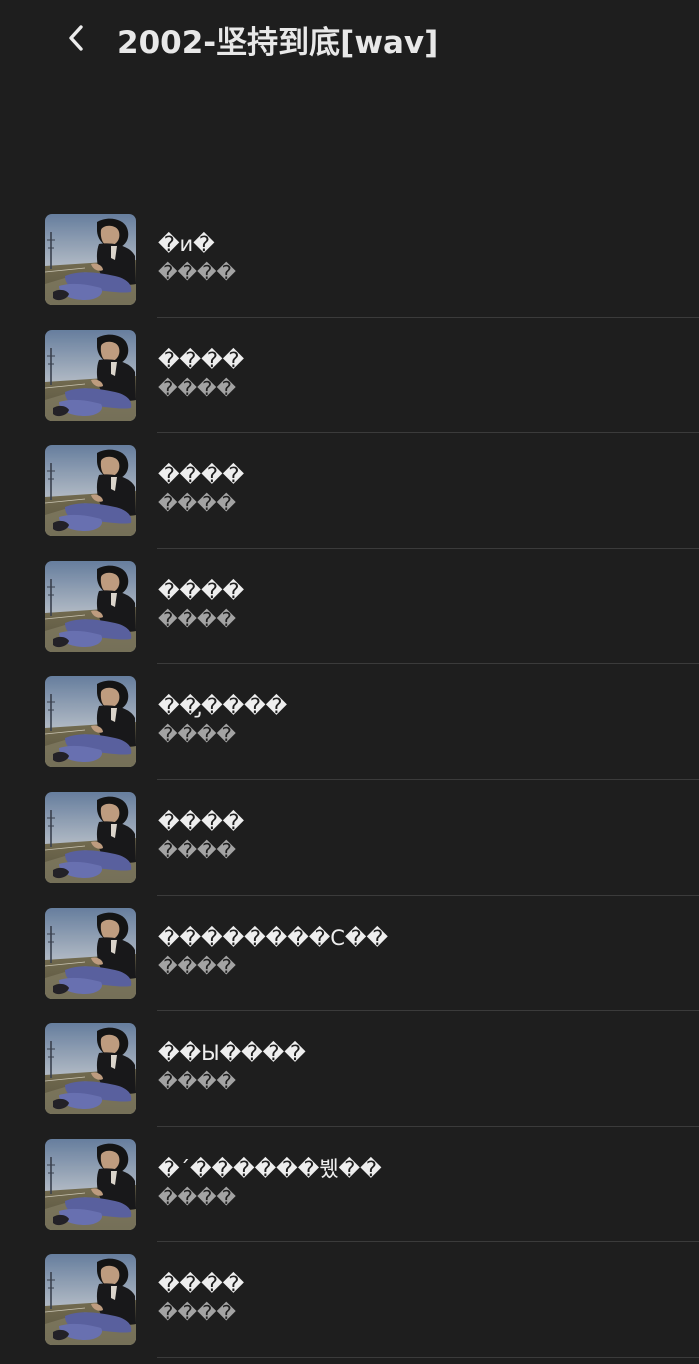 The height and width of the screenshot is (1364, 699). Describe the element at coordinates (278, 43) in the screenshot. I see `page-title: 2002-坚持到底[wav]` at that location.